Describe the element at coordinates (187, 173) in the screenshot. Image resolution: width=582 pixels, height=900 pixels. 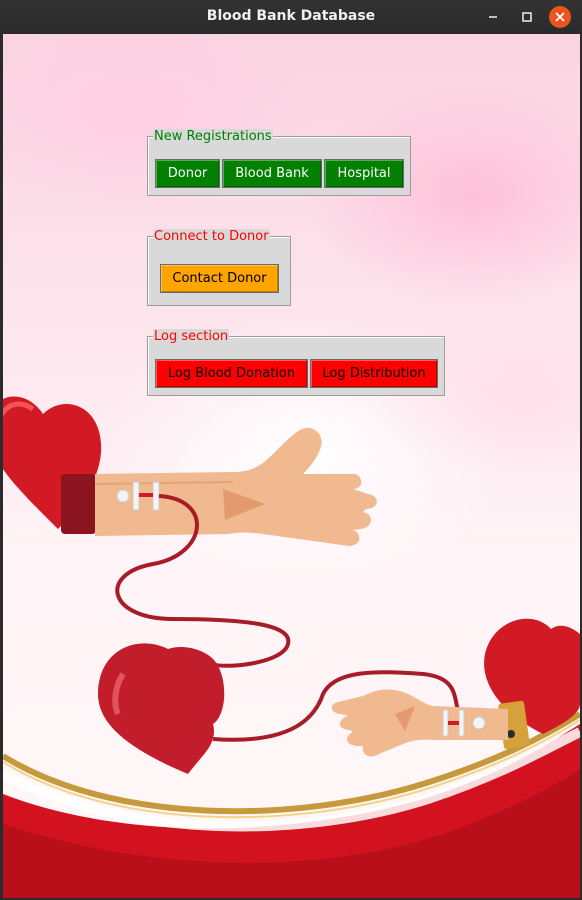
I see `donor-button: Donor` at that location.